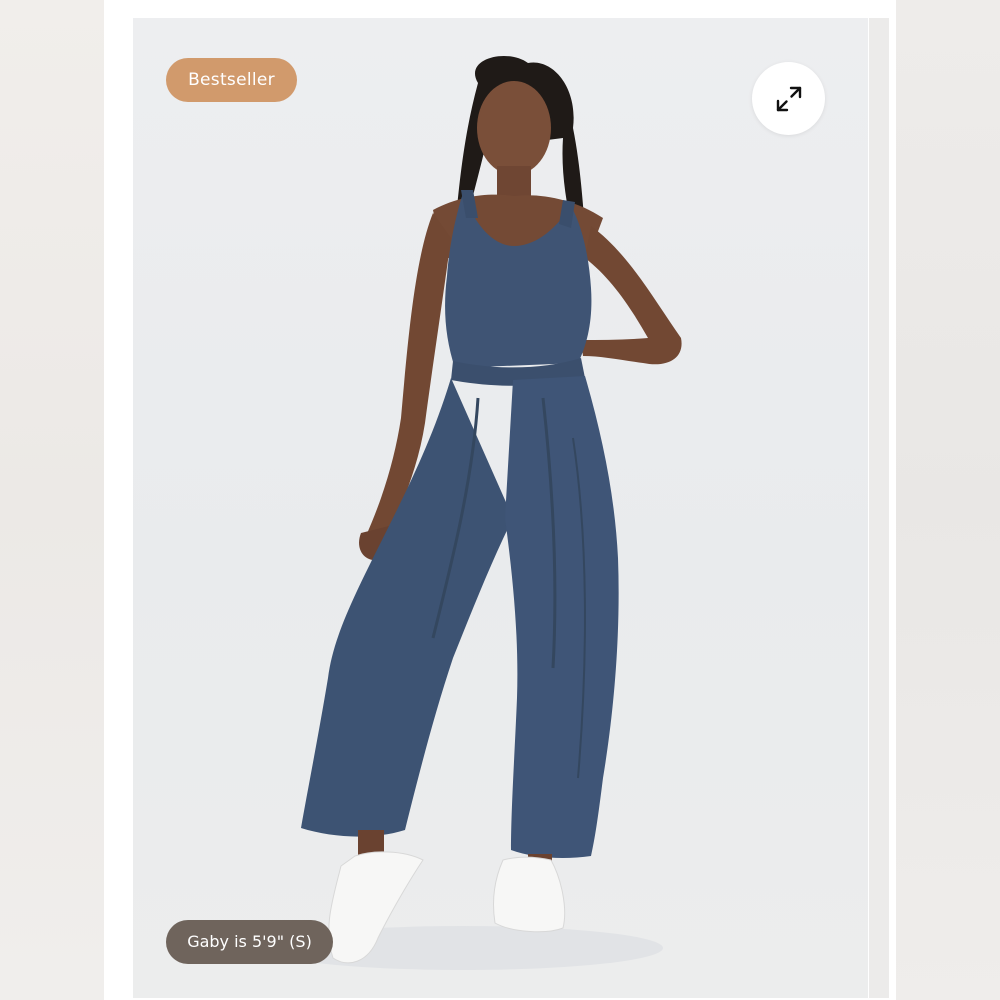 This screenshot has height=1000, width=1000. I want to click on bestseller-badge: Bestseller, so click(231, 80).